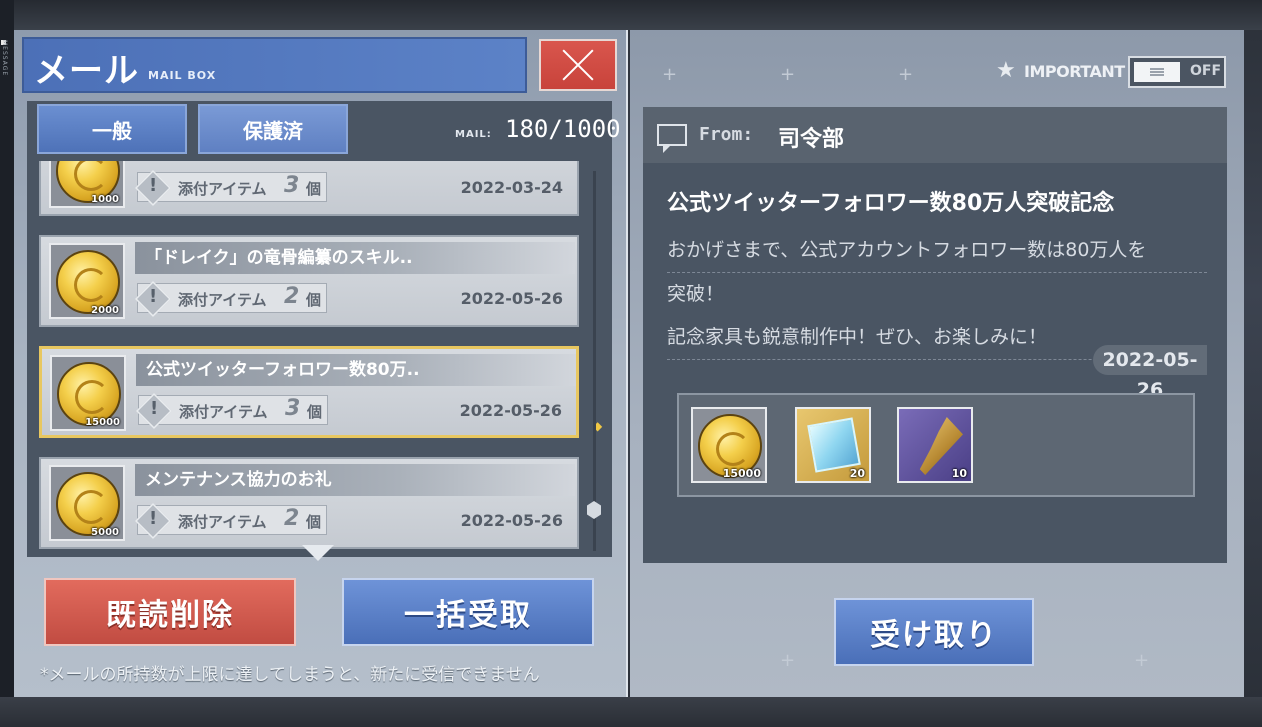  I want to click on star-icon: ★, so click(1006, 70).